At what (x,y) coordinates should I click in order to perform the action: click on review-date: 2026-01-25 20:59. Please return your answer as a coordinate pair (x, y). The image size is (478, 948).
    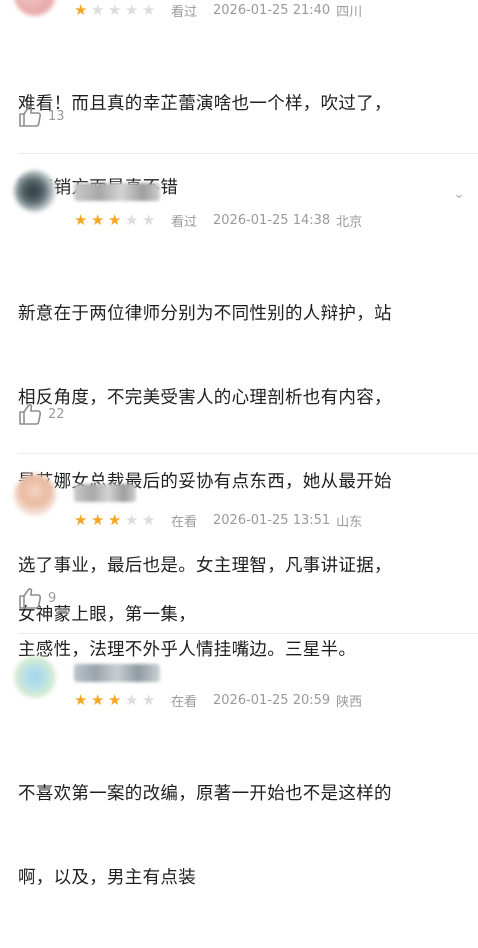
    Looking at the image, I should click on (272, 700).